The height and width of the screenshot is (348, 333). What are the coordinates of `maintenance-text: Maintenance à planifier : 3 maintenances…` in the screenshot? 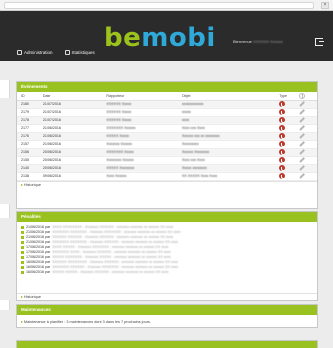 It's located at (87, 322).